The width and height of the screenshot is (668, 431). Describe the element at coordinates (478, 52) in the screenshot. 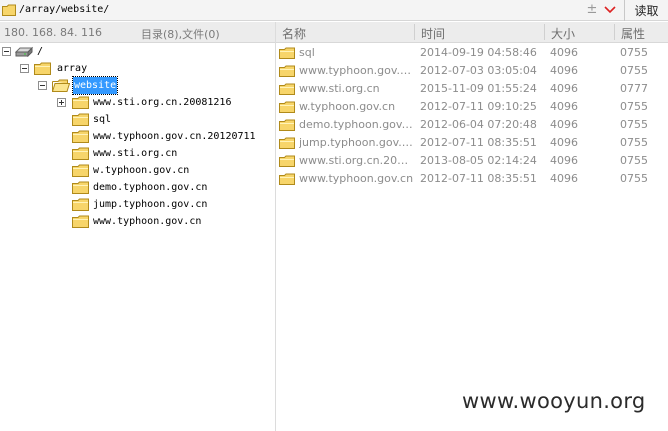

I see `file-time: 2014-09-19 04:58:46` at that location.